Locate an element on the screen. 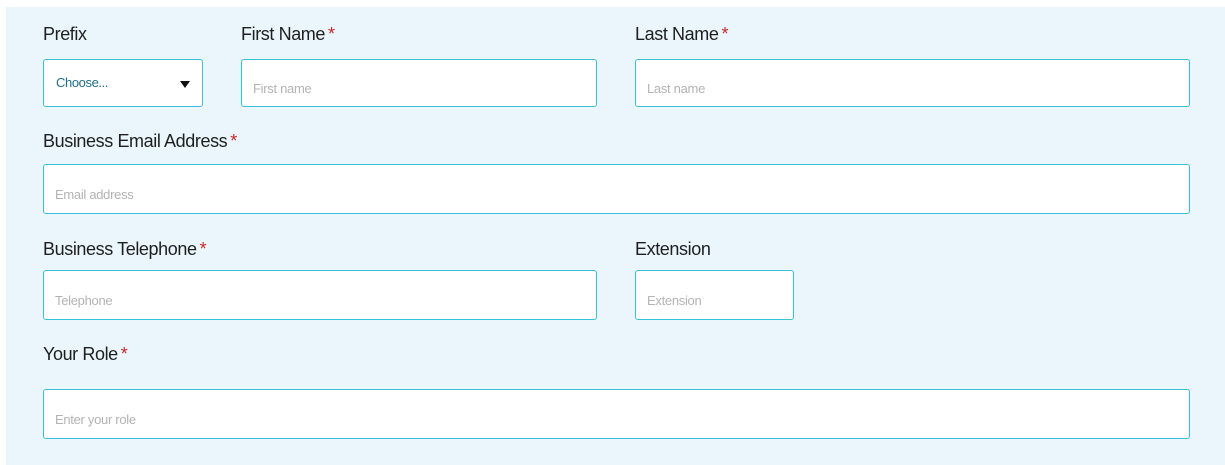 The image size is (1225, 465). extension-label-text: Extension is located at coordinates (673, 249).